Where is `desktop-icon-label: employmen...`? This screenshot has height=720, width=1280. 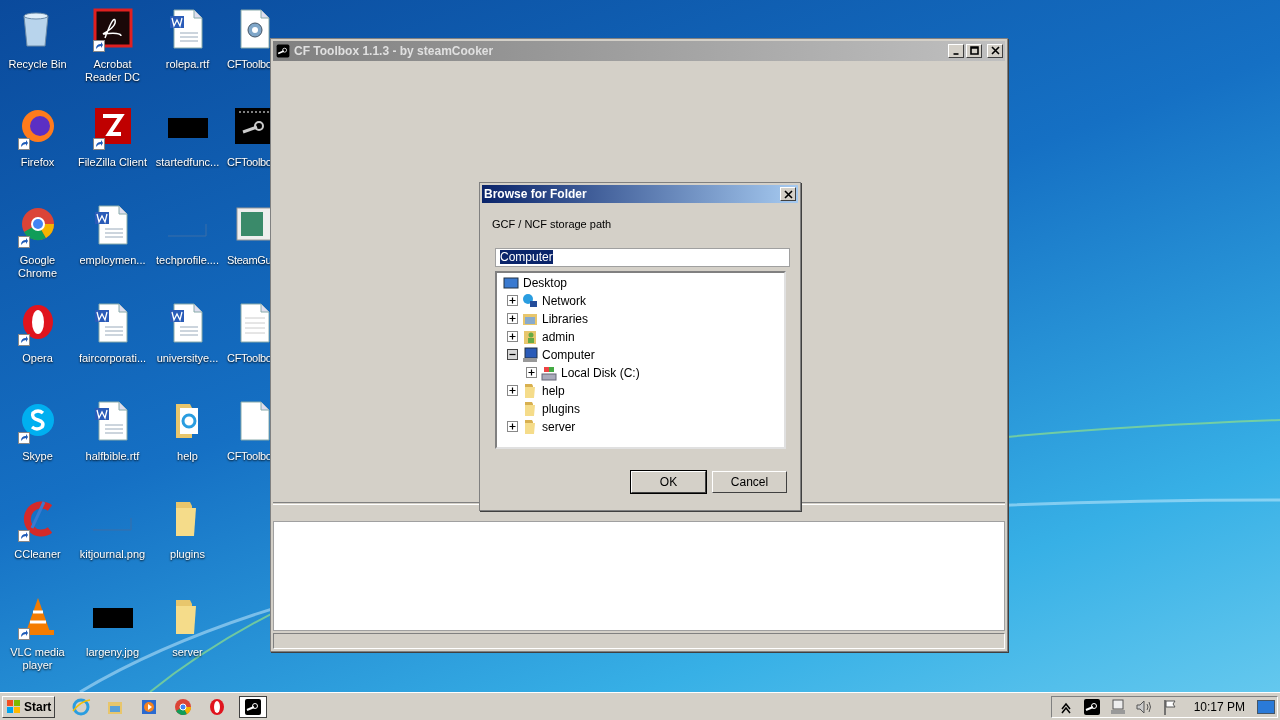
desktop-icon-label: employmen... is located at coordinates (112, 260).